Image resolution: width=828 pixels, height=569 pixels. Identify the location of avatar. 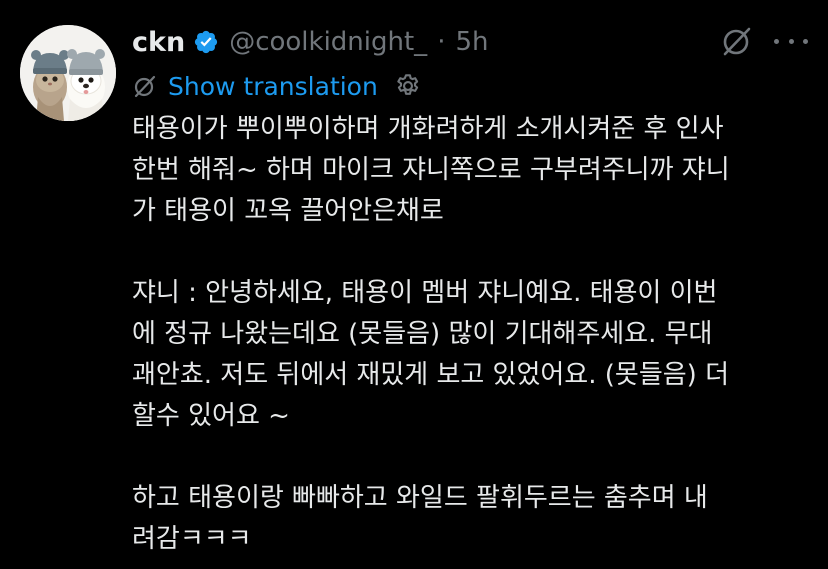
(68, 73).